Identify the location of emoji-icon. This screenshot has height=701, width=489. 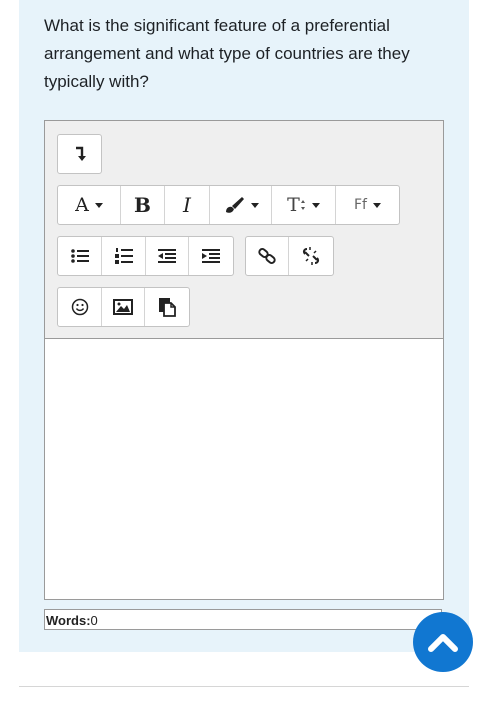
(79, 307).